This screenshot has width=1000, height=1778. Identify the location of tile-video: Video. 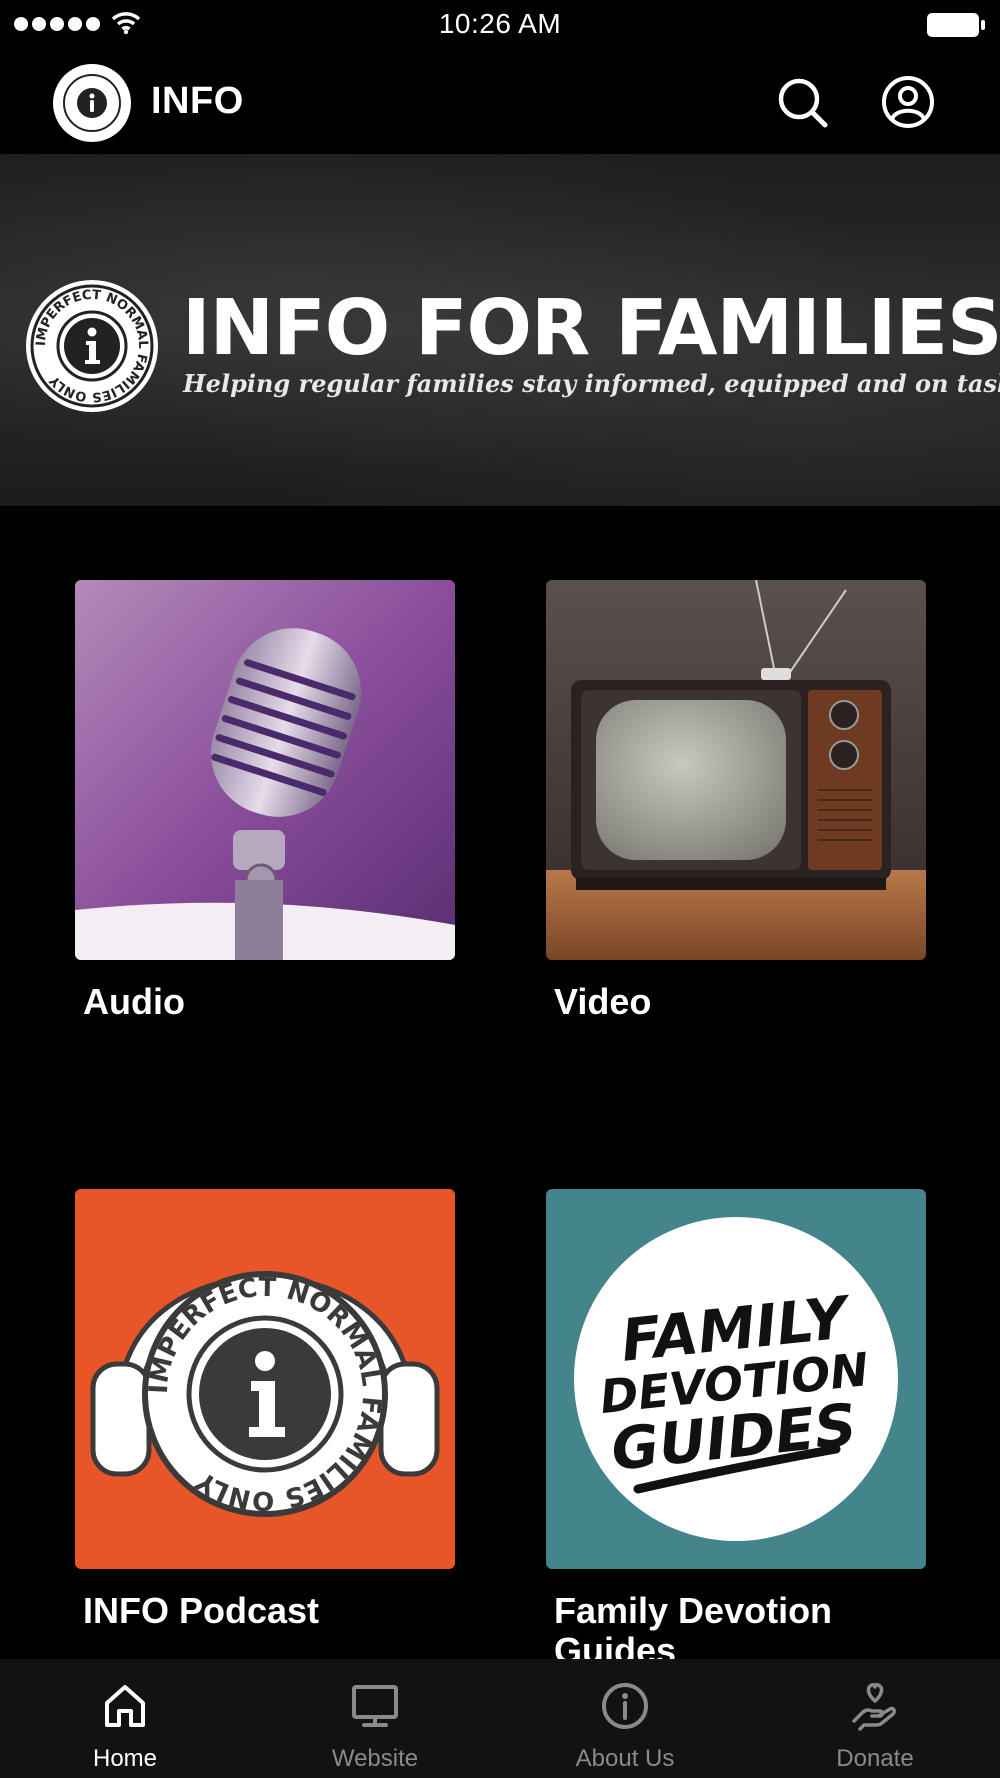
(736, 801).